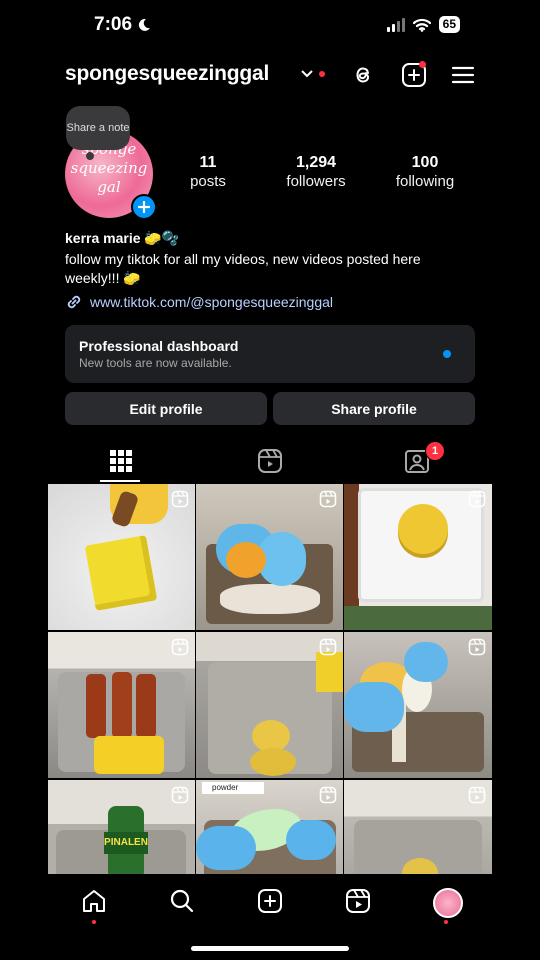 The height and width of the screenshot is (960, 540). What do you see at coordinates (425, 181) in the screenshot?
I see `stat-label: following` at bounding box center [425, 181].